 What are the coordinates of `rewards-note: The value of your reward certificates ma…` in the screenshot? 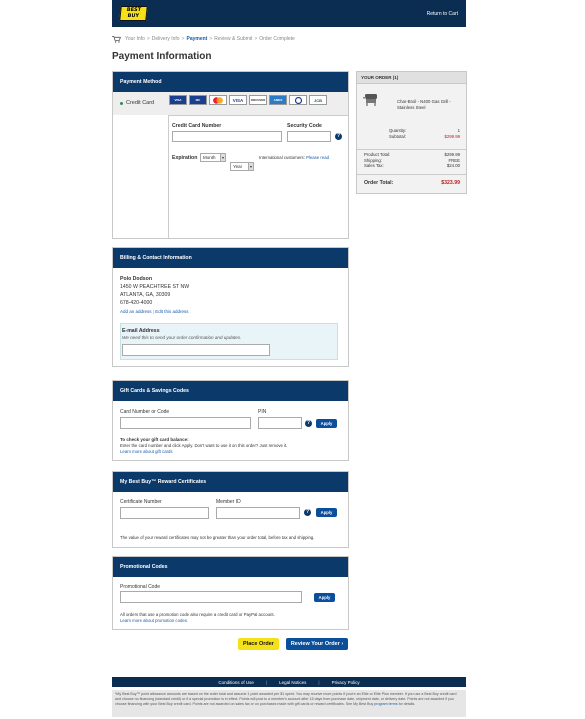 It's located at (217, 537).